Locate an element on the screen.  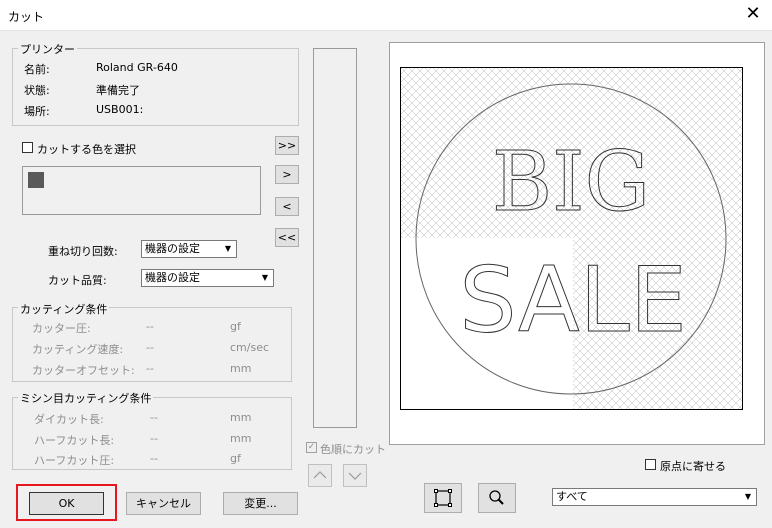
quality-label: カット品質: is located at coordinates (77, 280).